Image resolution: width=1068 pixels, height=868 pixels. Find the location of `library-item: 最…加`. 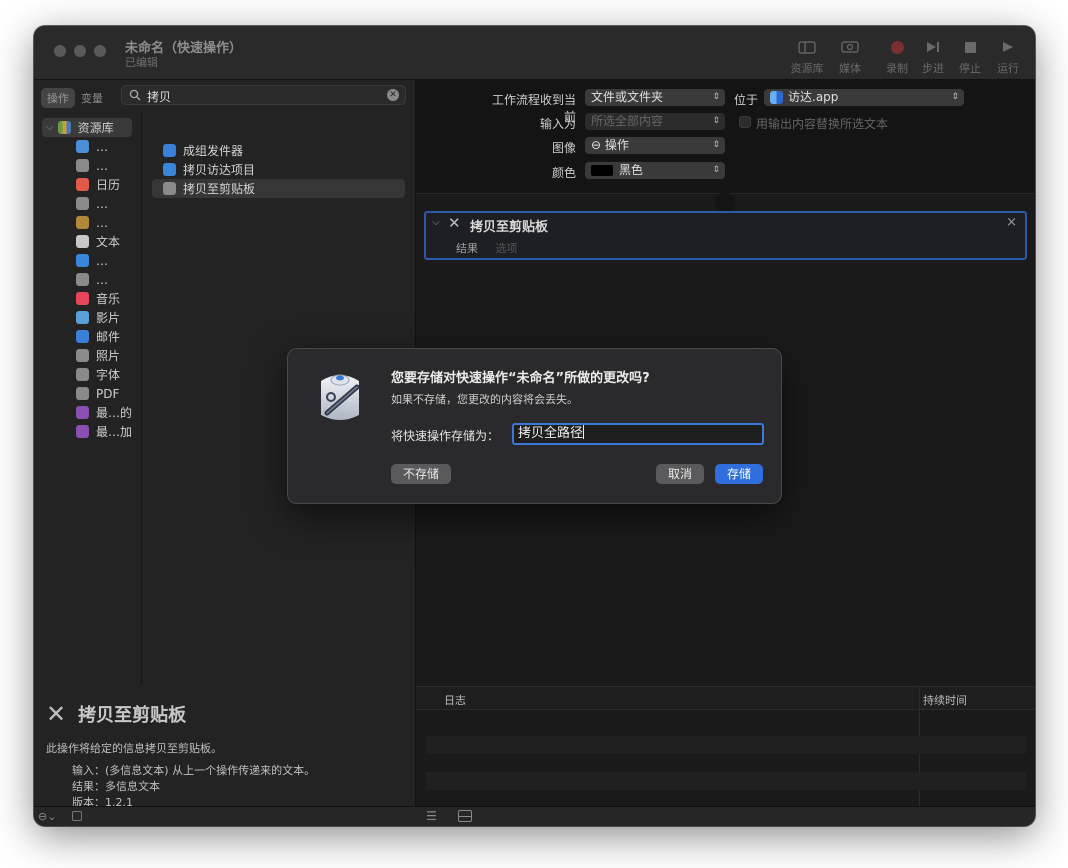

library-item: 最…加 is located at coordinates (104, 431).